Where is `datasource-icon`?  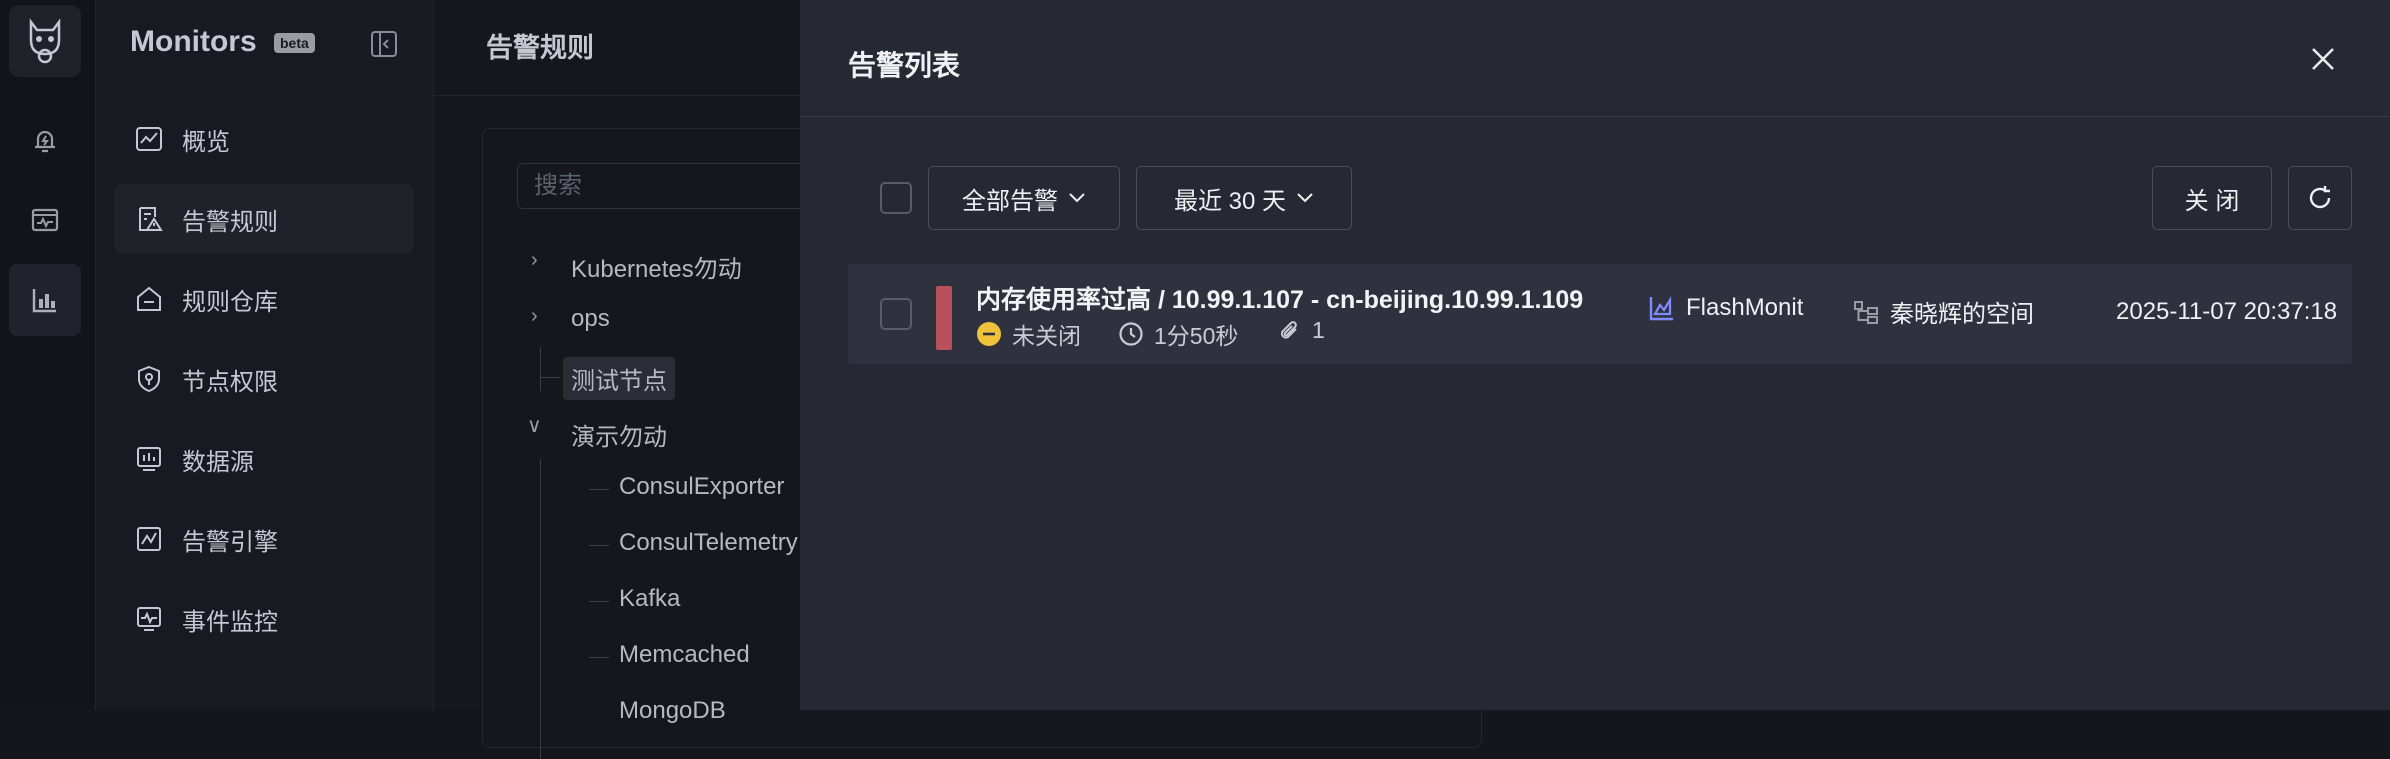
datasource-icon is located at coordinates (149, 459).